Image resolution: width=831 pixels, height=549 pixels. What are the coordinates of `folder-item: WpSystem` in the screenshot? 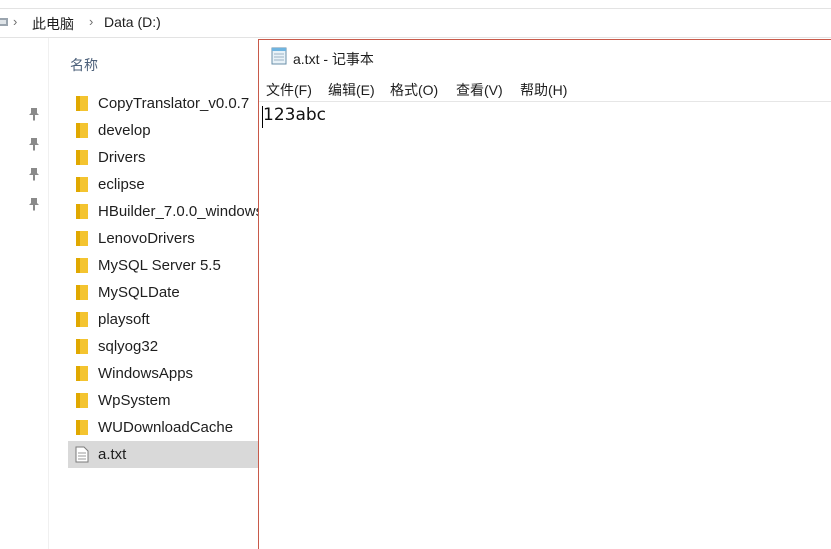 It's located at (168, 400).